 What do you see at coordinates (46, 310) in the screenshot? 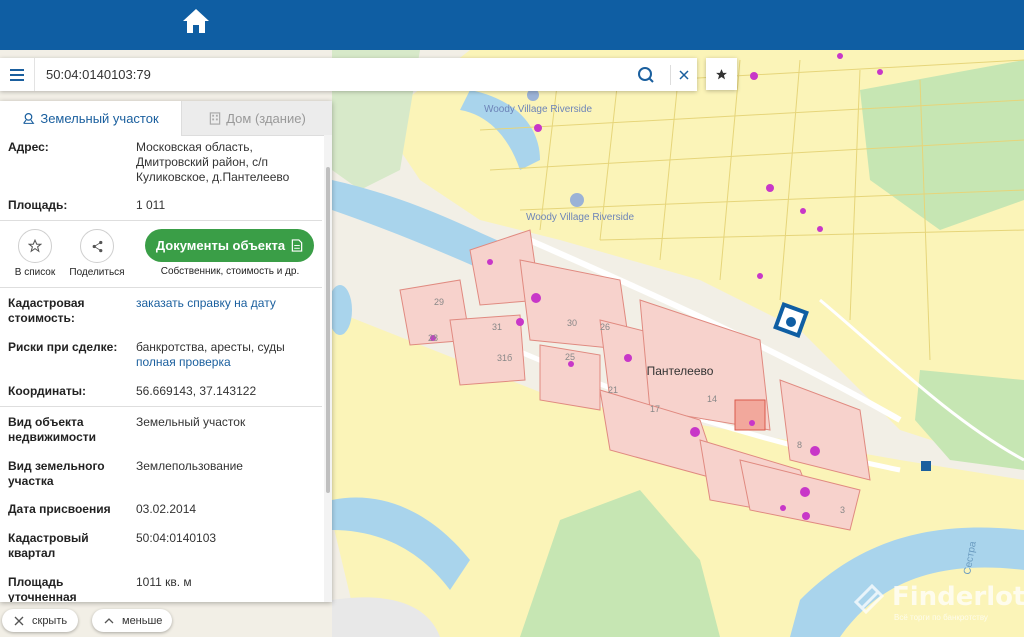
I see `cadastral-cost-label: Кадастровая стоимость:` at bounding box center [46, 310].